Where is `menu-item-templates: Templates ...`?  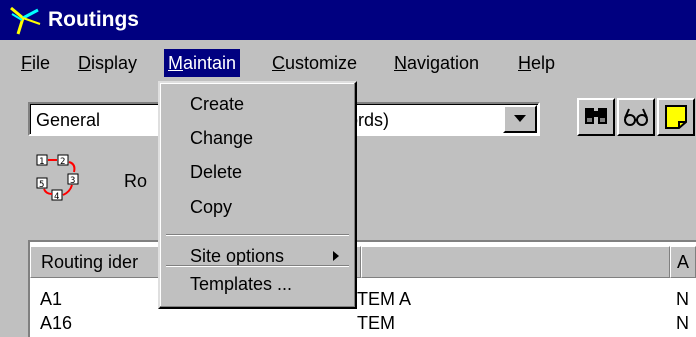
menu-item-templates: Templates ... is located at coordinates (241, 284).